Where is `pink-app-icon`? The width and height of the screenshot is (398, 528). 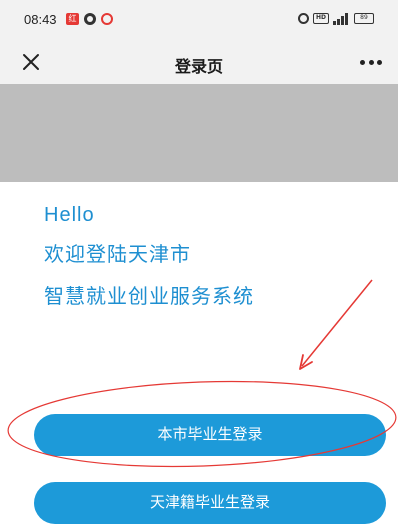 pink-app-icon is located at coordinates (107, 19).